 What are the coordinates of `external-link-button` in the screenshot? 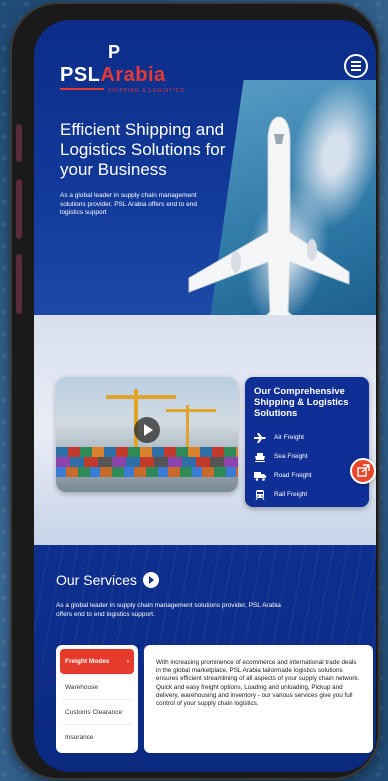 It's located at (363, 471).